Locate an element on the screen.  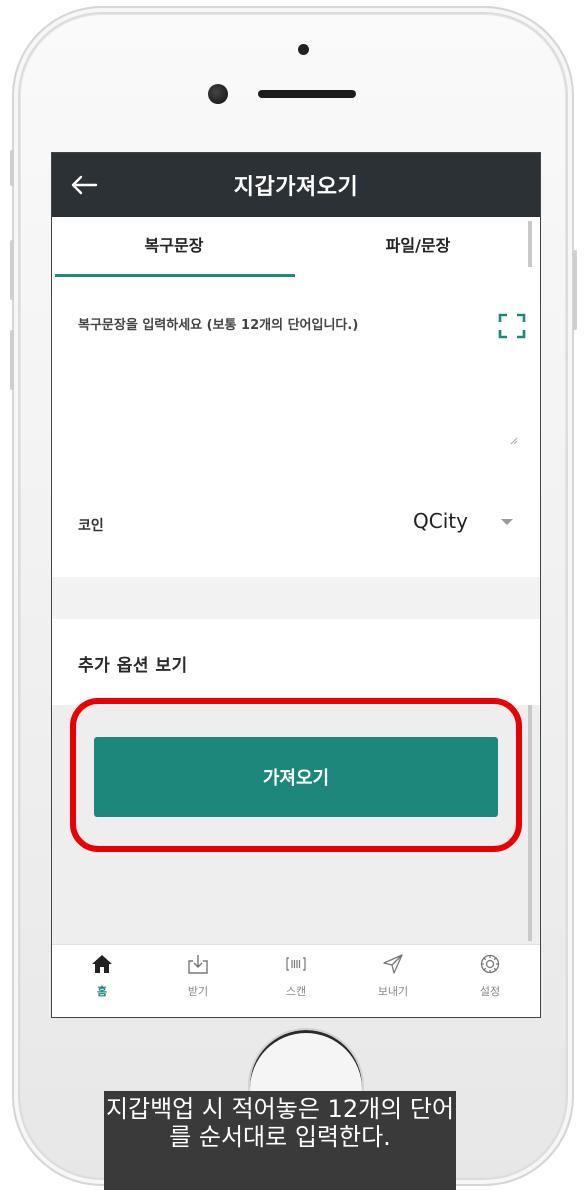
tab-recovery-phrase: 복구문장 is located at coordinates (174, 247).